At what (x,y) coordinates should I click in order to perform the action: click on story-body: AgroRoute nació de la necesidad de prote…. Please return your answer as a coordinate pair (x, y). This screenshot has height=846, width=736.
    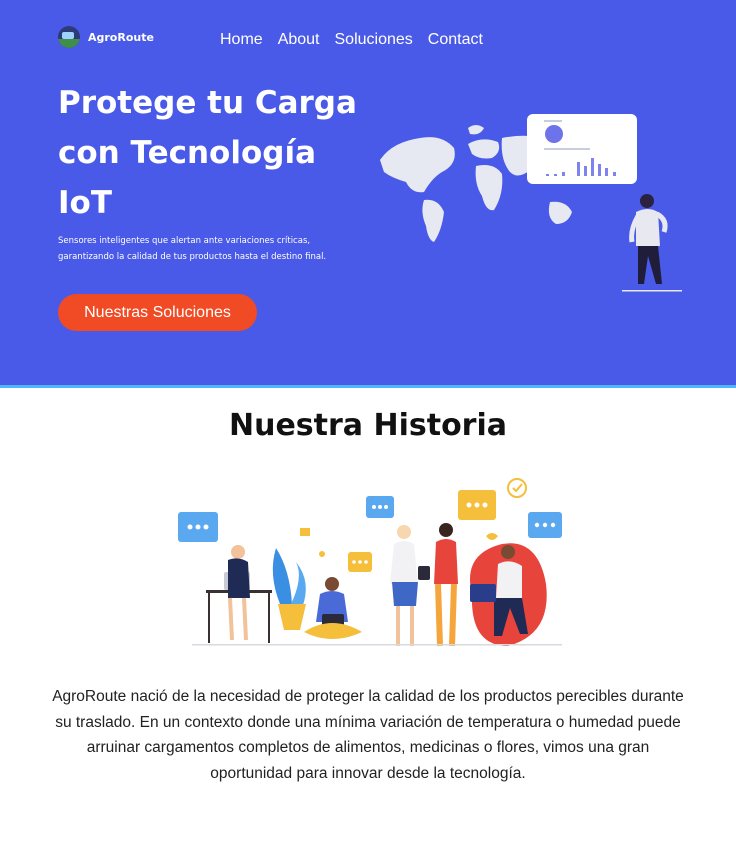
    Looking at the image, I should click on (368, 735).